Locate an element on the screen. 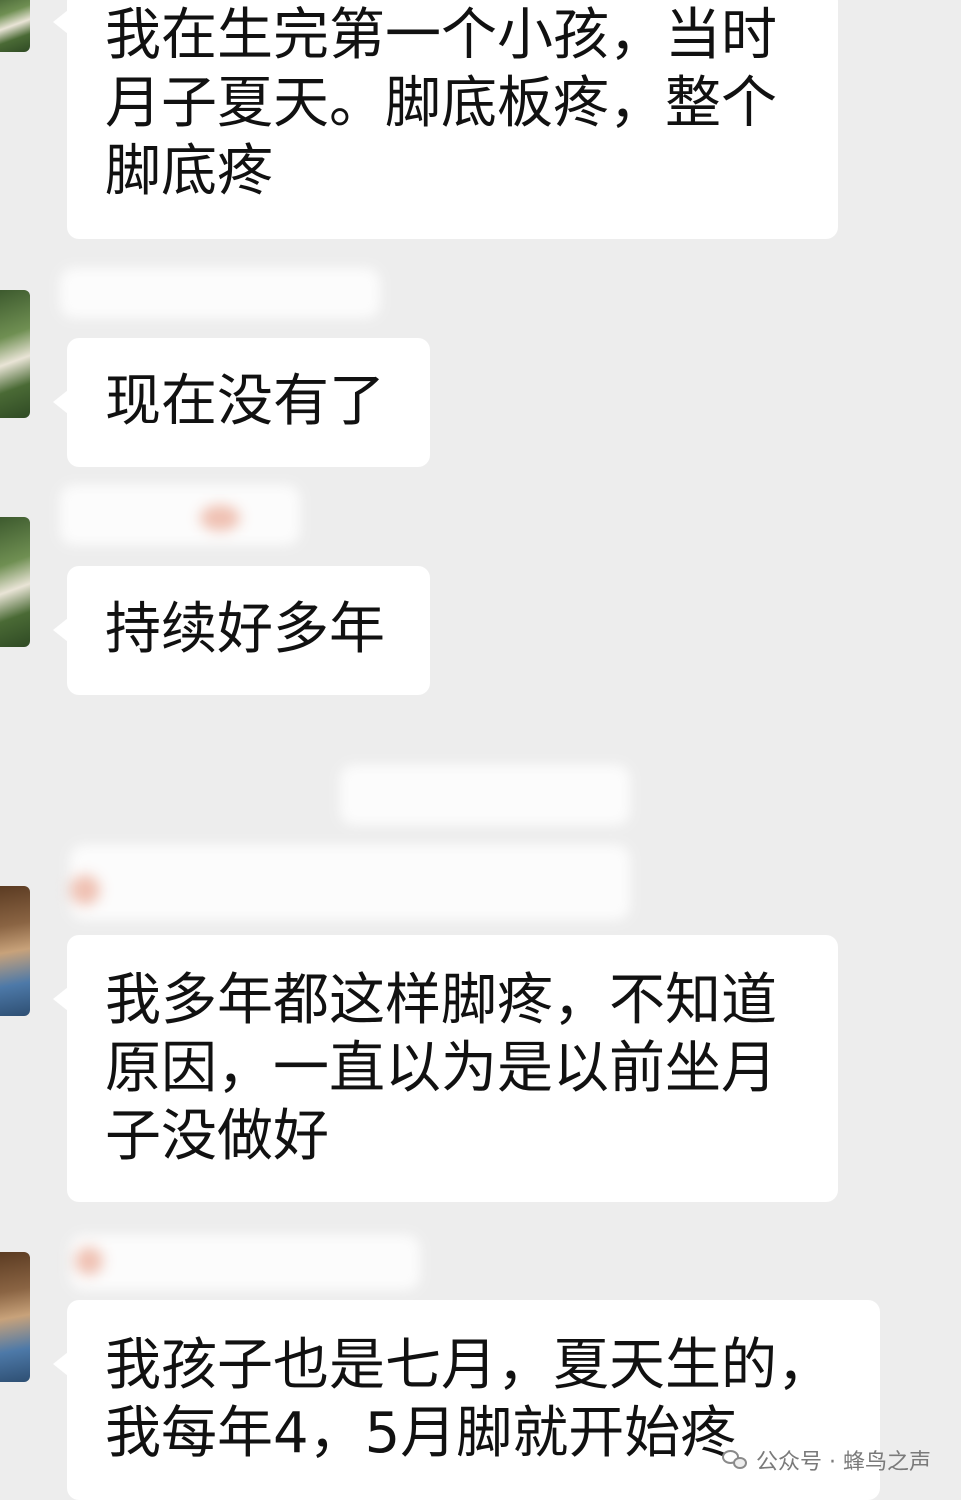 This screenshot has height=1500, width=961. message-bubble: 持续好多年 is located at coordinates (241, 630).